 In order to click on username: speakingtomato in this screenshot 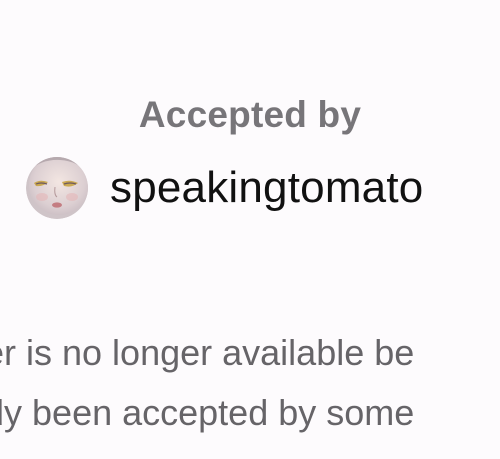, I will do `click(266, 188)`.